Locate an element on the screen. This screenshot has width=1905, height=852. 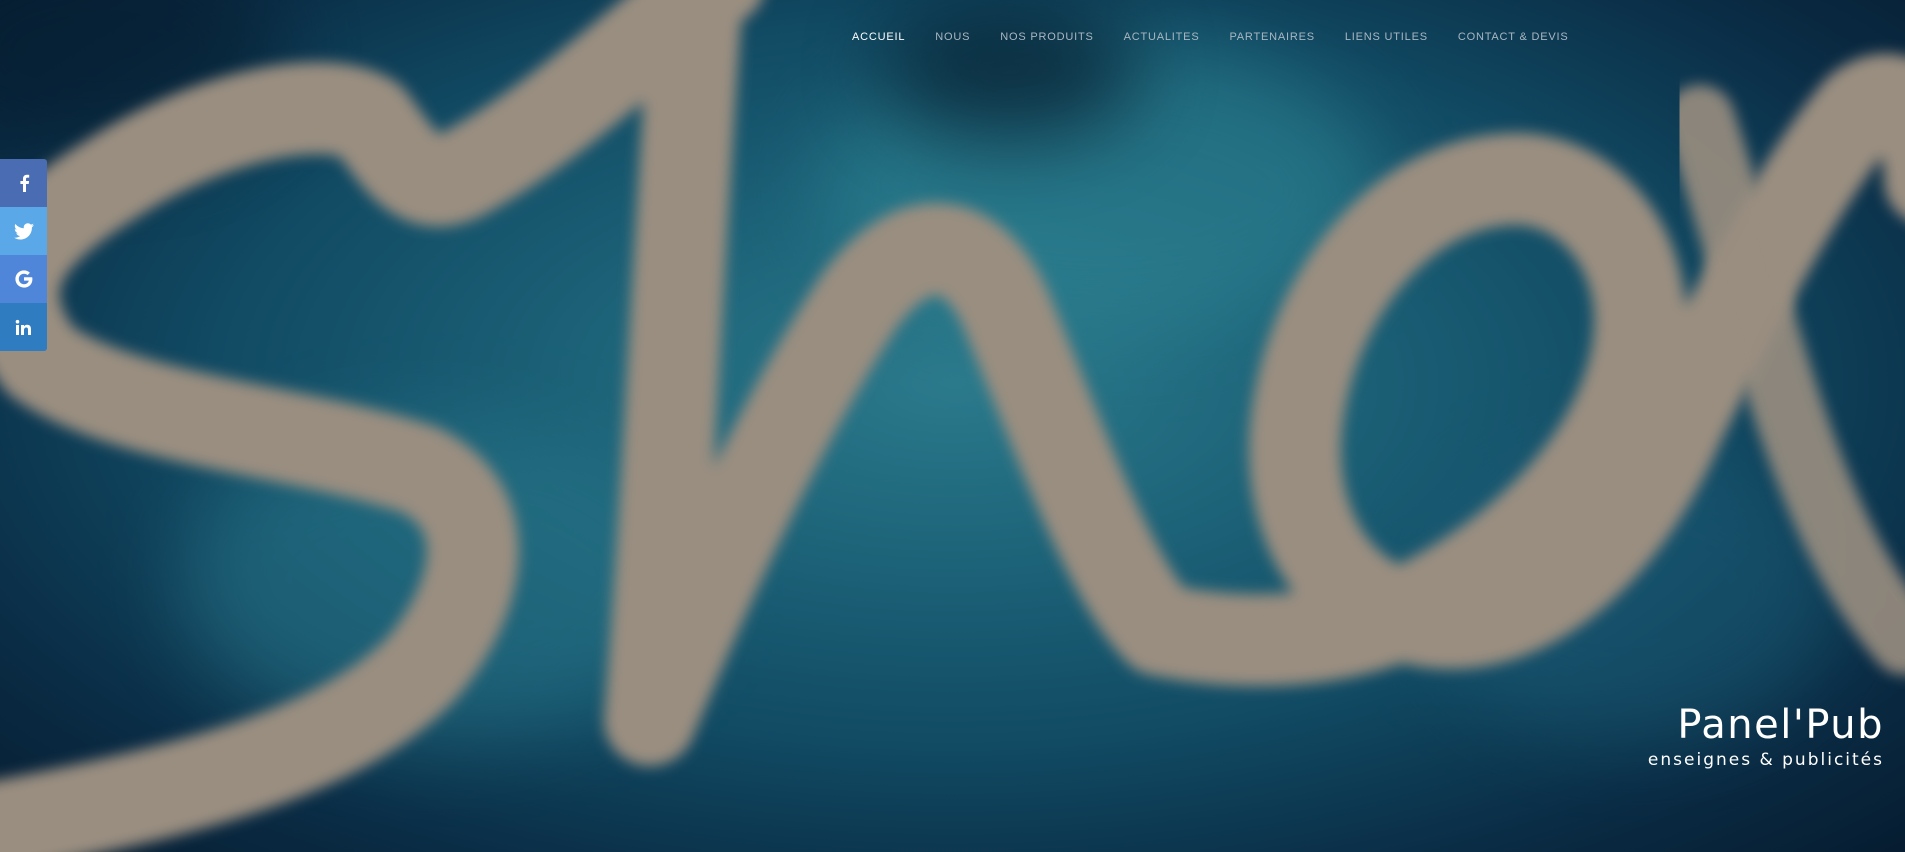
nav-item-nous: NOUS is located at coordinates (952, 37).